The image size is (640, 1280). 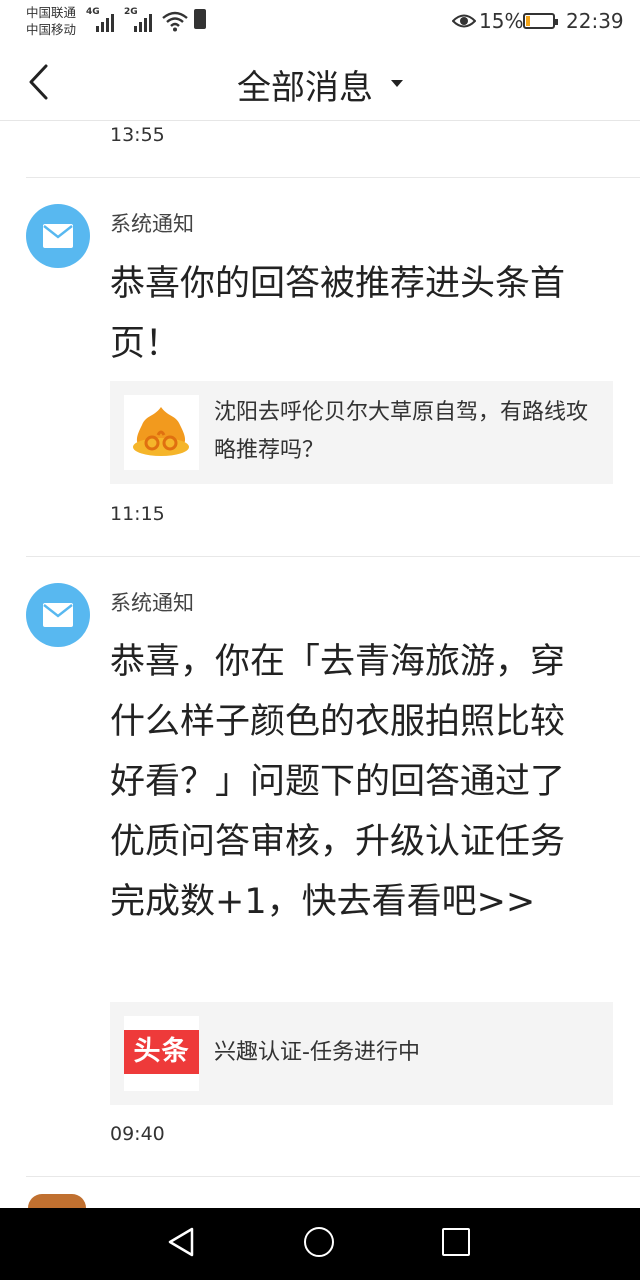 I want to click on status-bar: 中国联通 中国移动 4G 2G 15% 22:39, so click(x=320, y=22).